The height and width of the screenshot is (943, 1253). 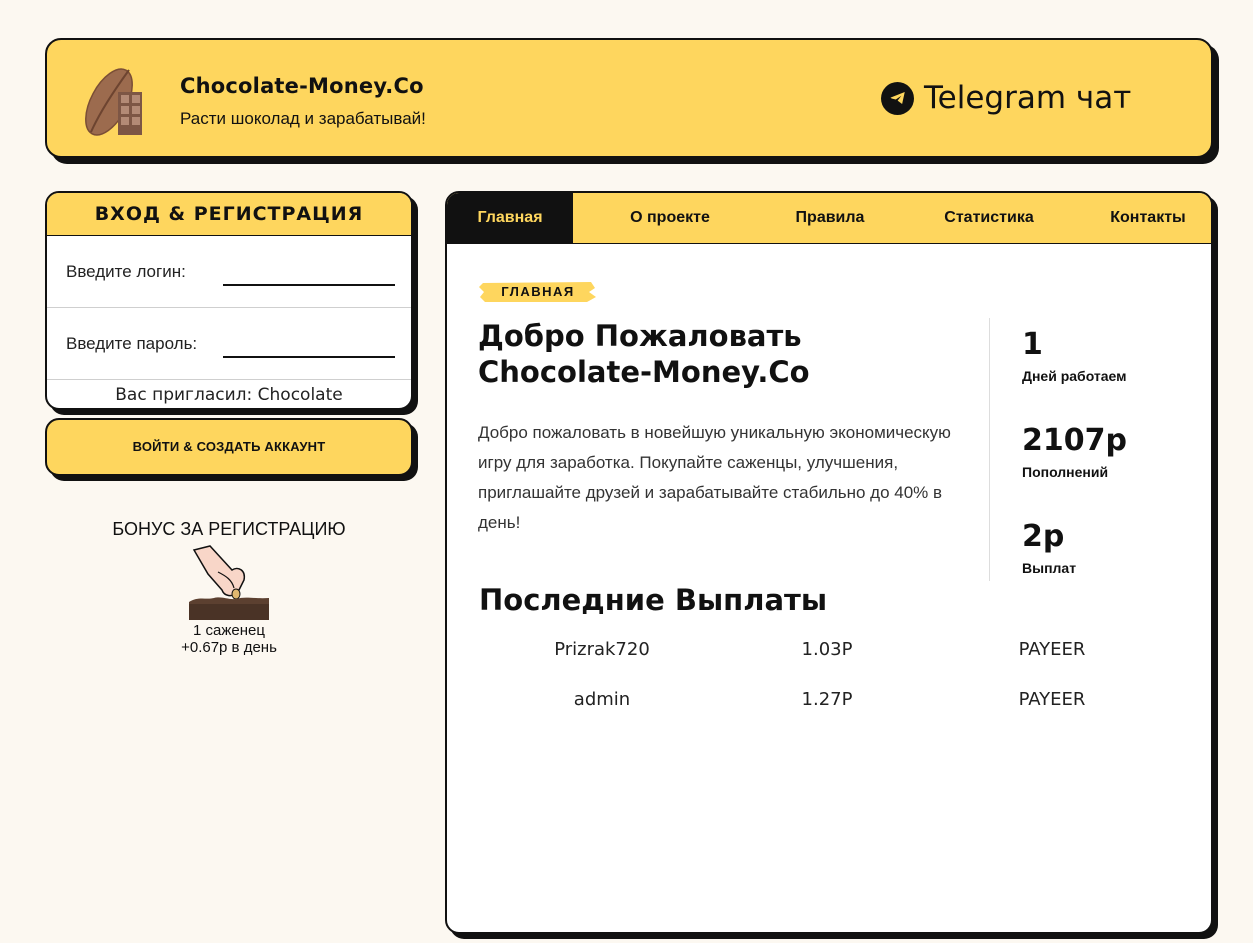 I want to click on stat-payouts: 2р Выплат, so click(x=1049, y=548).